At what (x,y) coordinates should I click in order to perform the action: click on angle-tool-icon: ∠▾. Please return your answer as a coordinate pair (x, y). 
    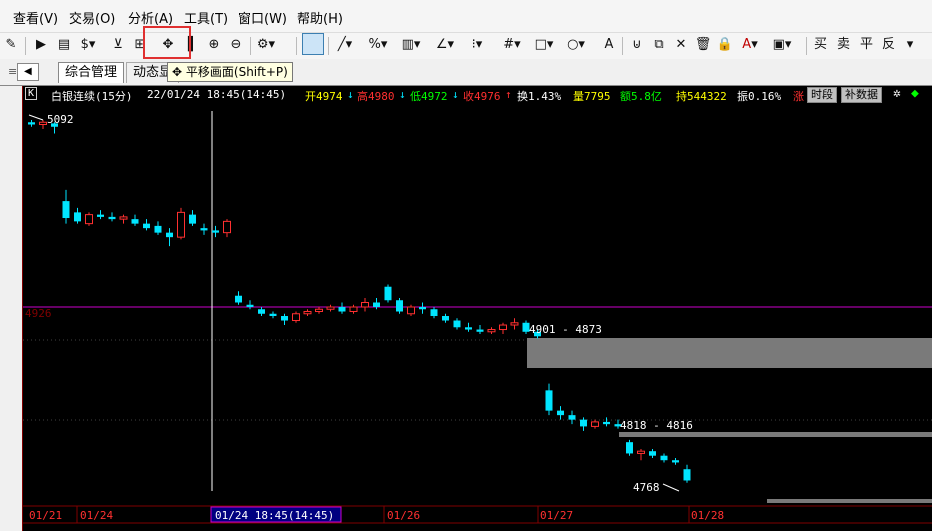
    Looking at the image, I should click on (445, 45).